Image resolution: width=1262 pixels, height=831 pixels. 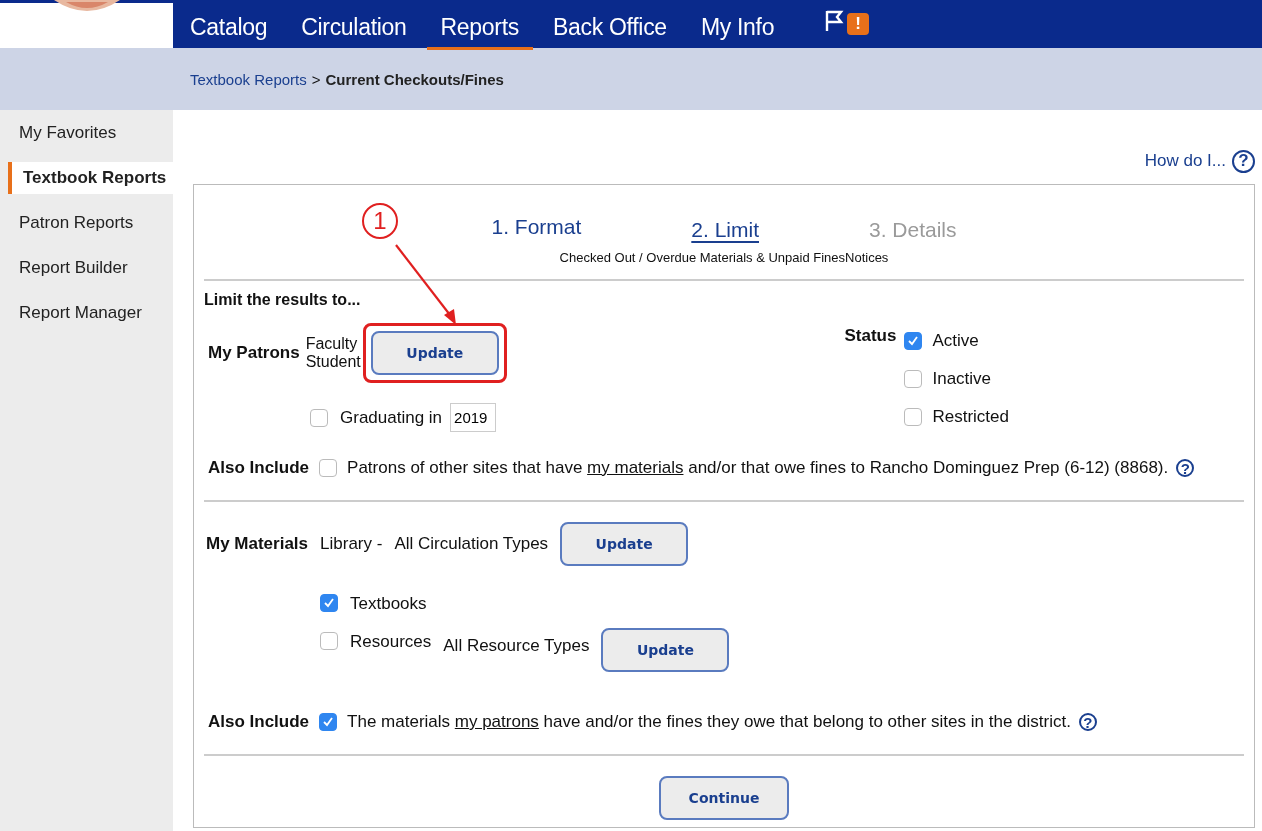 I want to click on option-description: Patrons of other sites that have my materials and/or that owe fines to Rancho Dominguez Prep (6-12) (8868)., so click(x=758, y=468).